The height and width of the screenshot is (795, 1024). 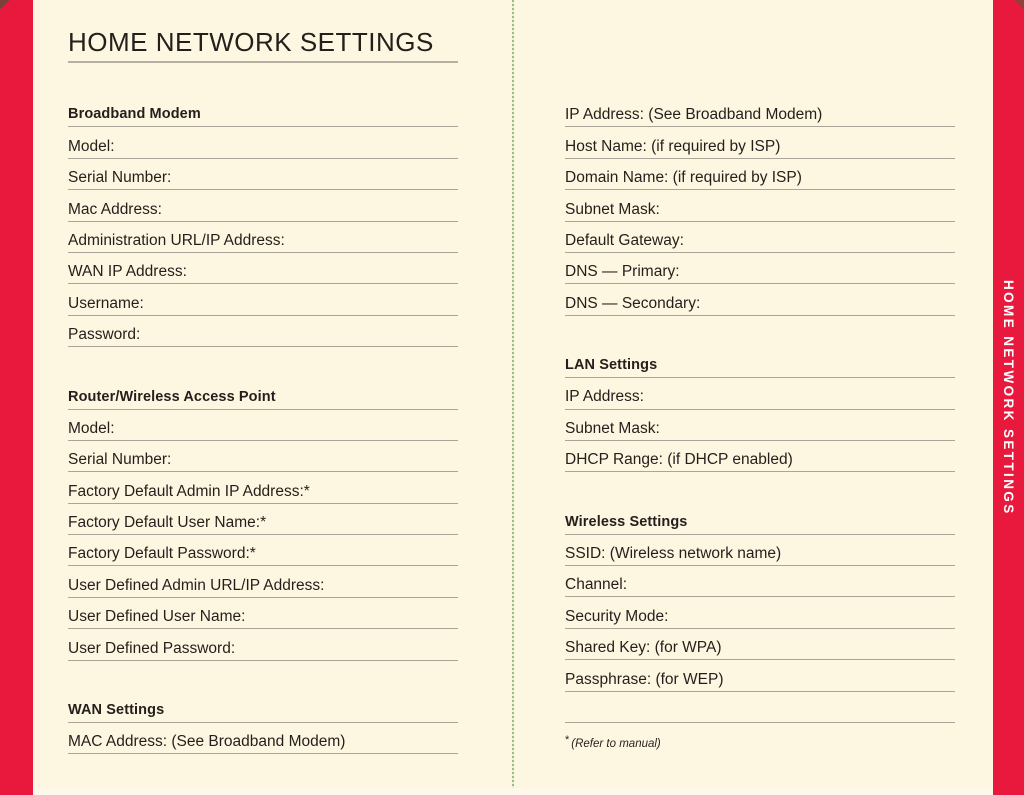 What do you see at coordinates (611, 365) in the screenshot?
I see `section-heading-label: LAN Settings` at bounding box center [611, 365].